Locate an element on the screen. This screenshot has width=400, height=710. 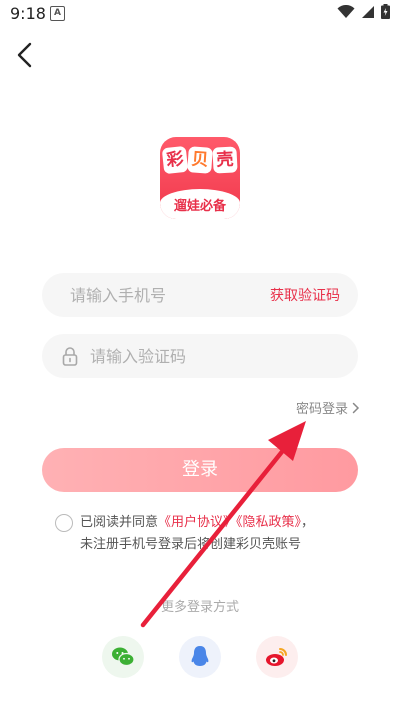
wifi-icon is located at coordinates (346, 11).